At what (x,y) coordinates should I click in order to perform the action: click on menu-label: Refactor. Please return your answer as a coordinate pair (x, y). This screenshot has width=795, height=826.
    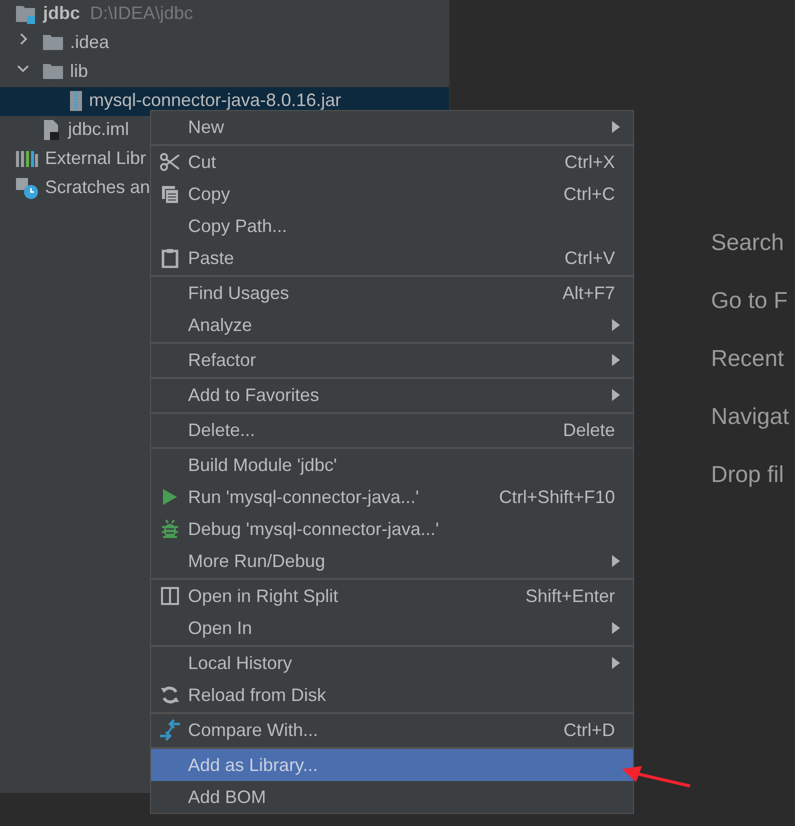
    Looking at the image, I should click on (223, 360).